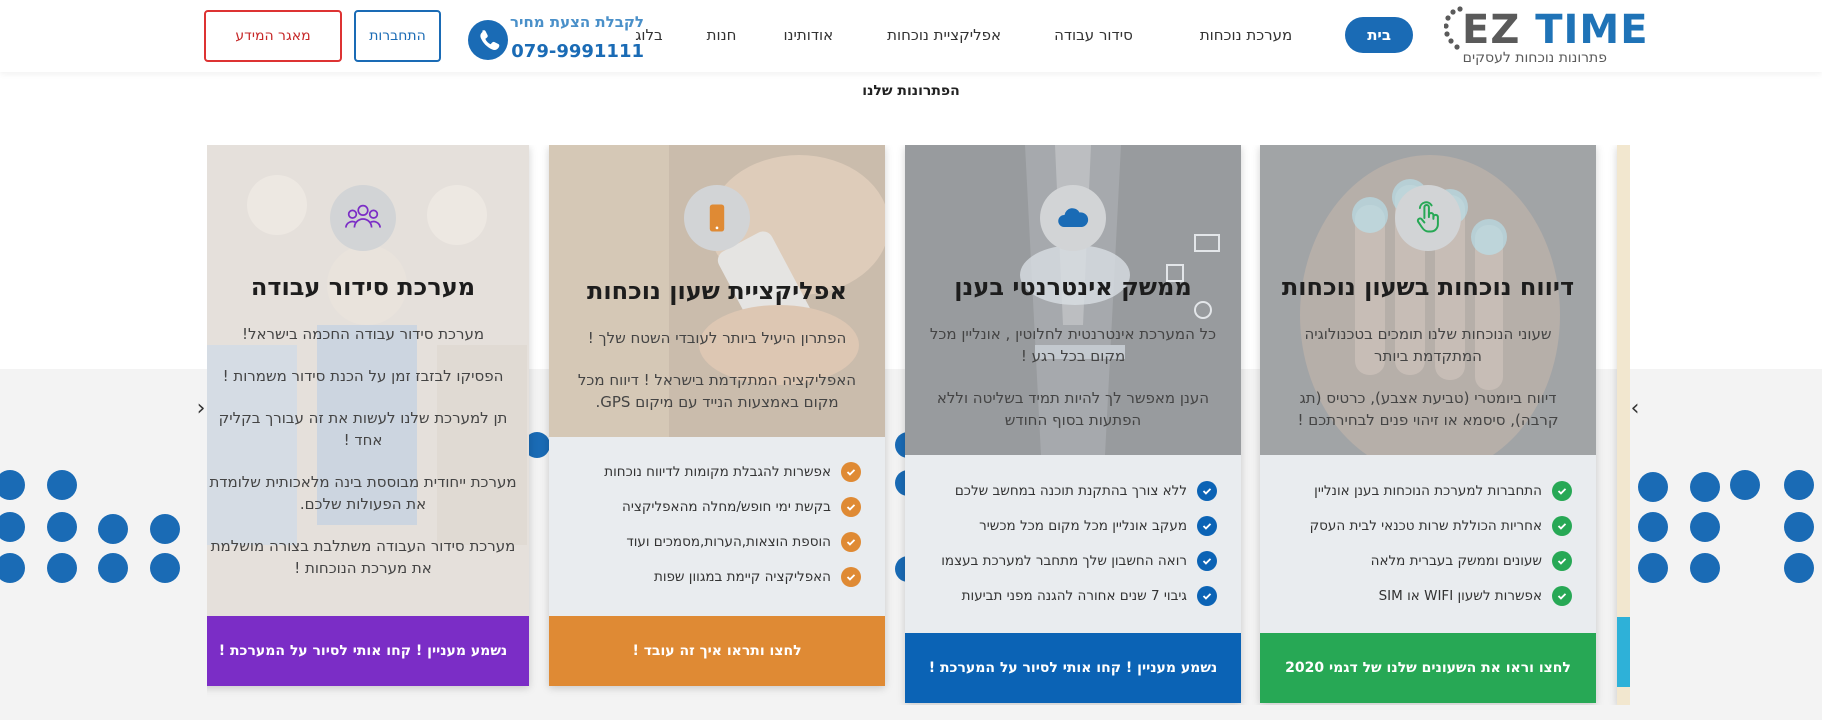 The width and height of the screenshot is (1822, 720). I want to click on feature-item: ללא צורך בהתקנת תוכנה במחשב שלכם, so click(1068, 491).